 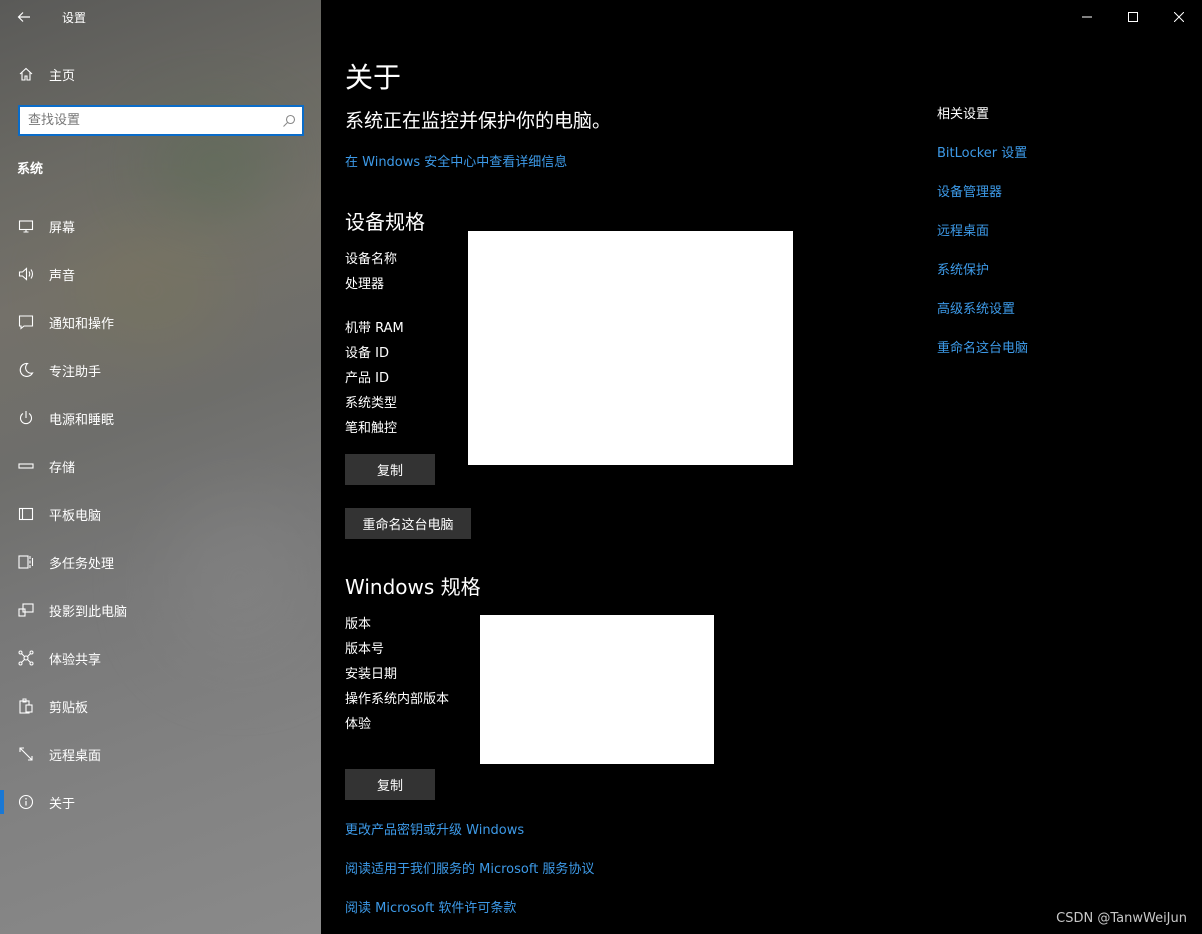 What do you see at coordinates (373, 77) in the screenshot?
I see `page-title: 关于` at bounding box center [373, 77].